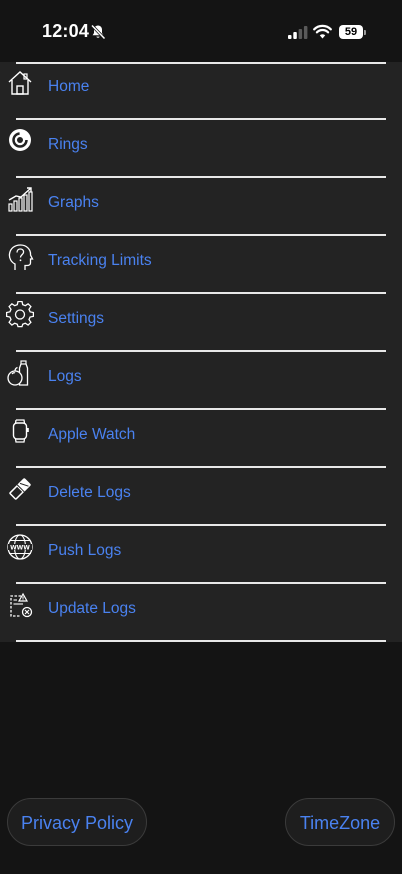 Image resolution: width=402 pixels, height=874 pixels. Describe the element at coordinates (201, 641) in the screenshot. I see `menu-divider` at that location.